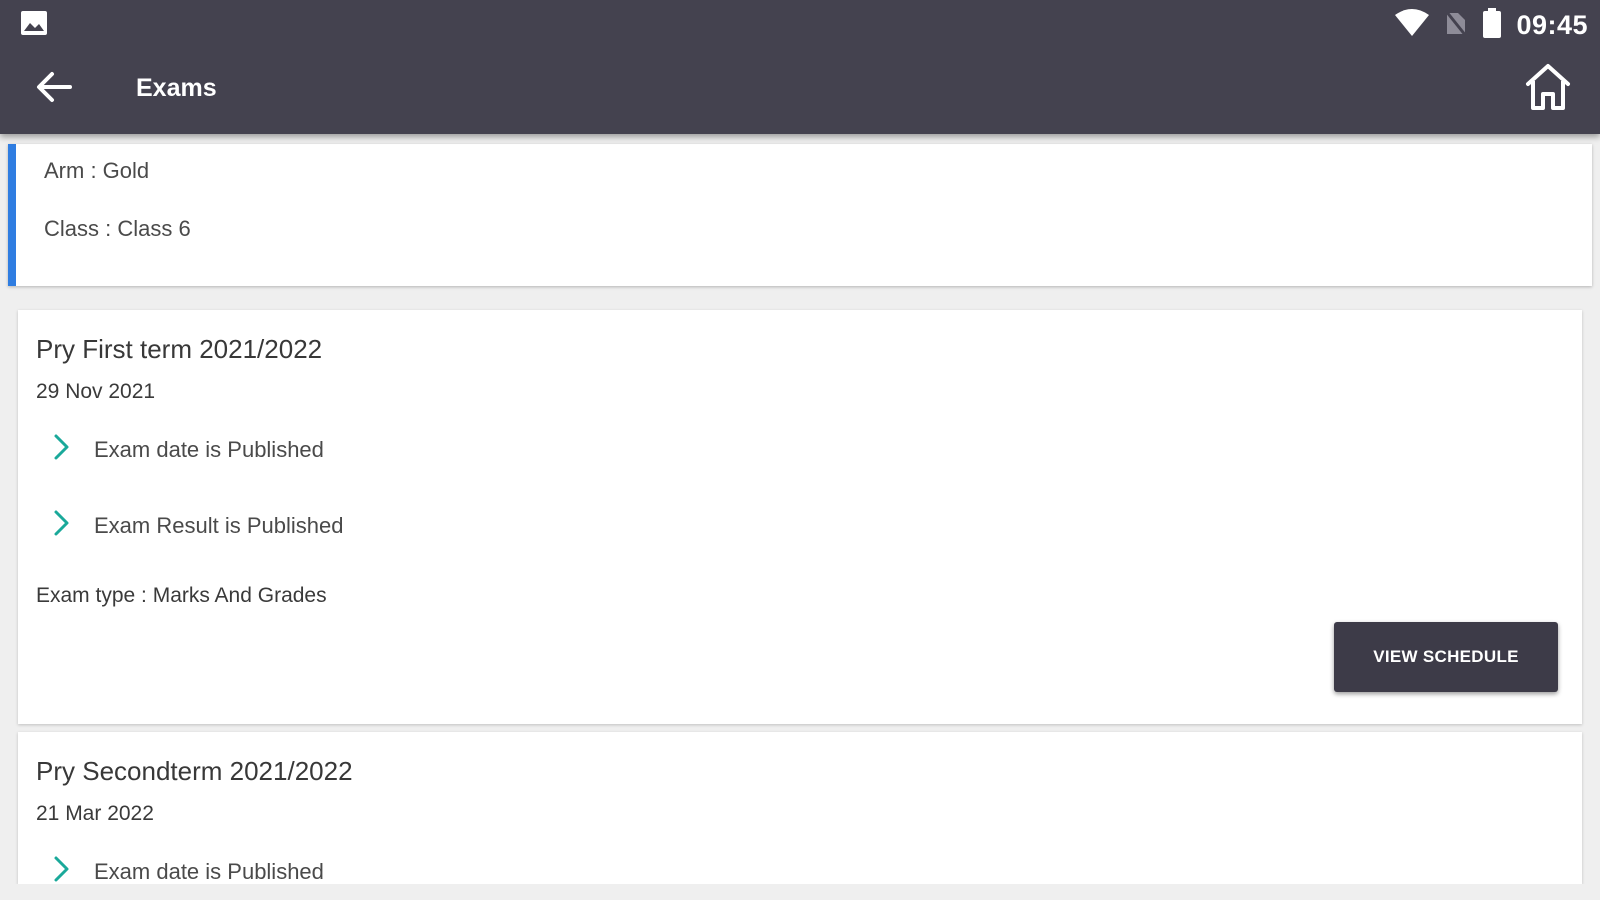 The image size is (1600, 900). What do you see at coordinates (34, 25) in the screenshot?
I see `image-notification-icon` at bounding box center [34, 25].